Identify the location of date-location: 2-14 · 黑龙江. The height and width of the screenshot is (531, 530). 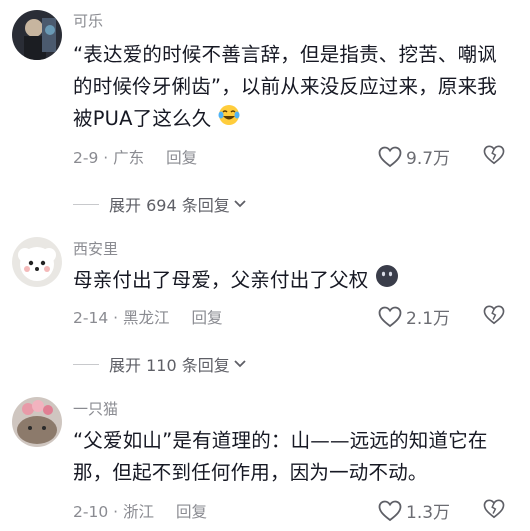
(121, 318).